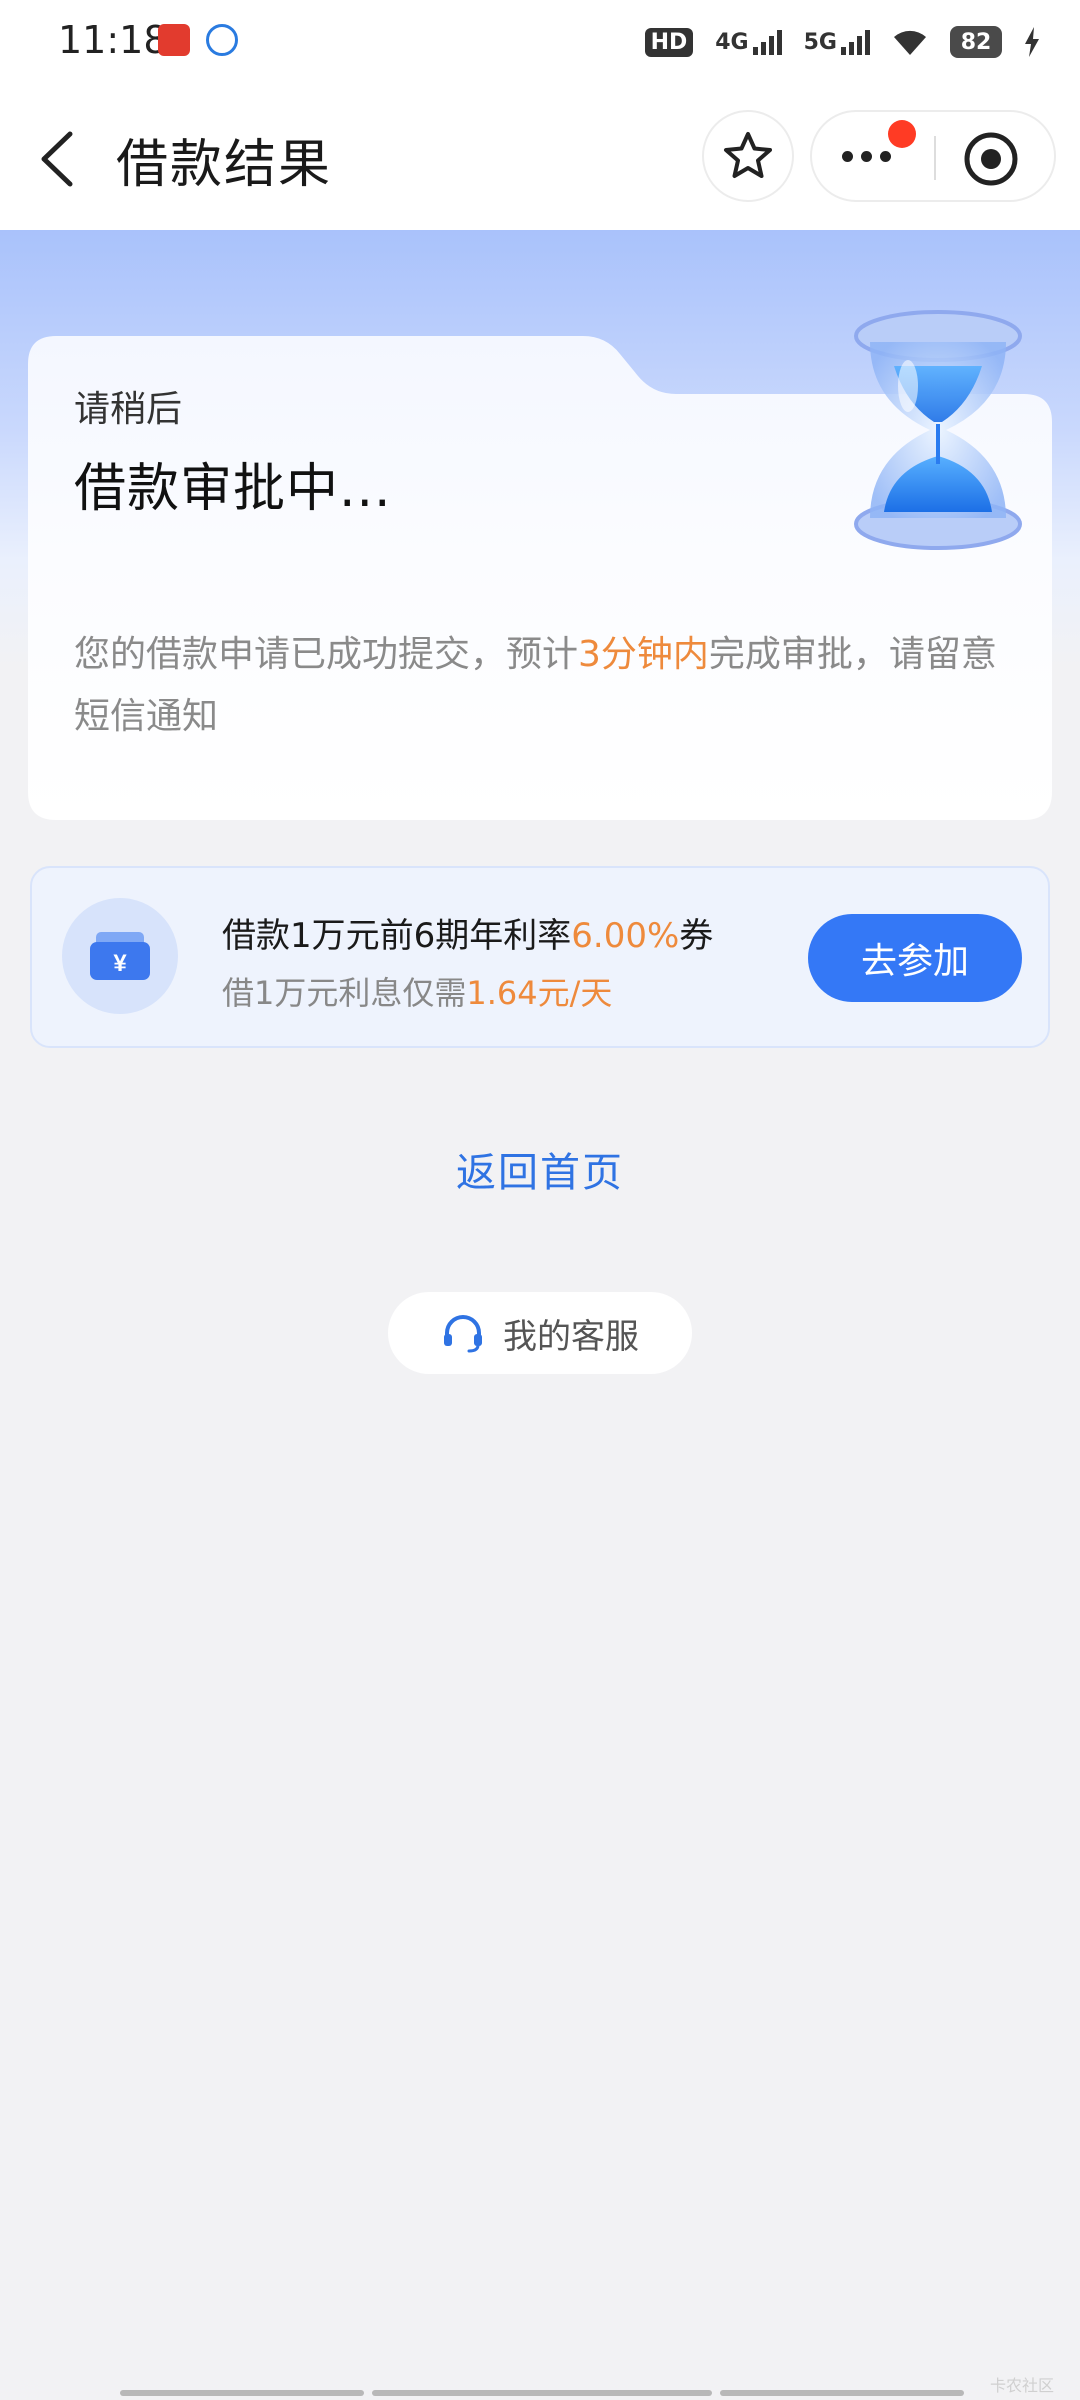 The height and width of the screenshot is (2400, 1080). Describe the element at coordinates (540, 42) in the screenshot. I see `status-bar: 11:18 HD 4G 5G 82` at that location.